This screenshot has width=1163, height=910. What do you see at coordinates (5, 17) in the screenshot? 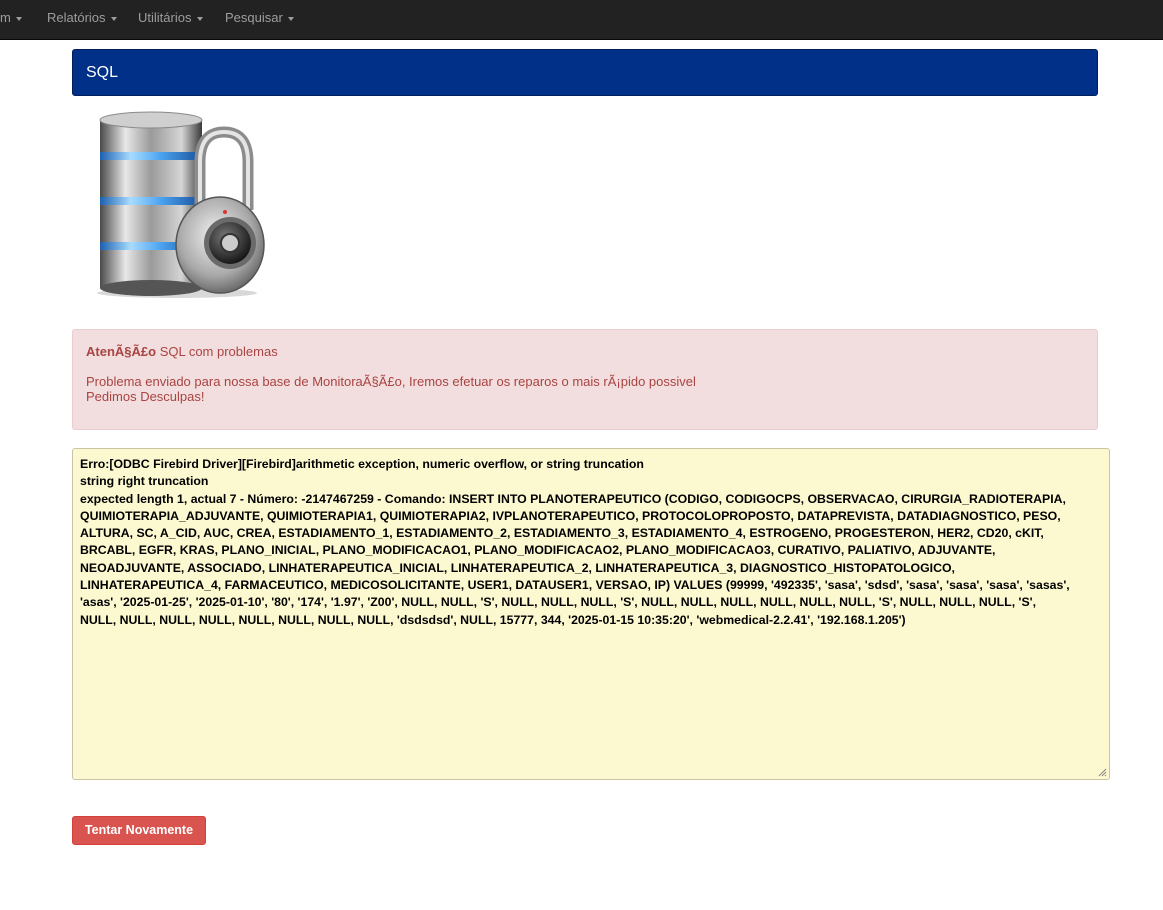
I see `nav-menu-label: m` at bounding box center [5, 17].